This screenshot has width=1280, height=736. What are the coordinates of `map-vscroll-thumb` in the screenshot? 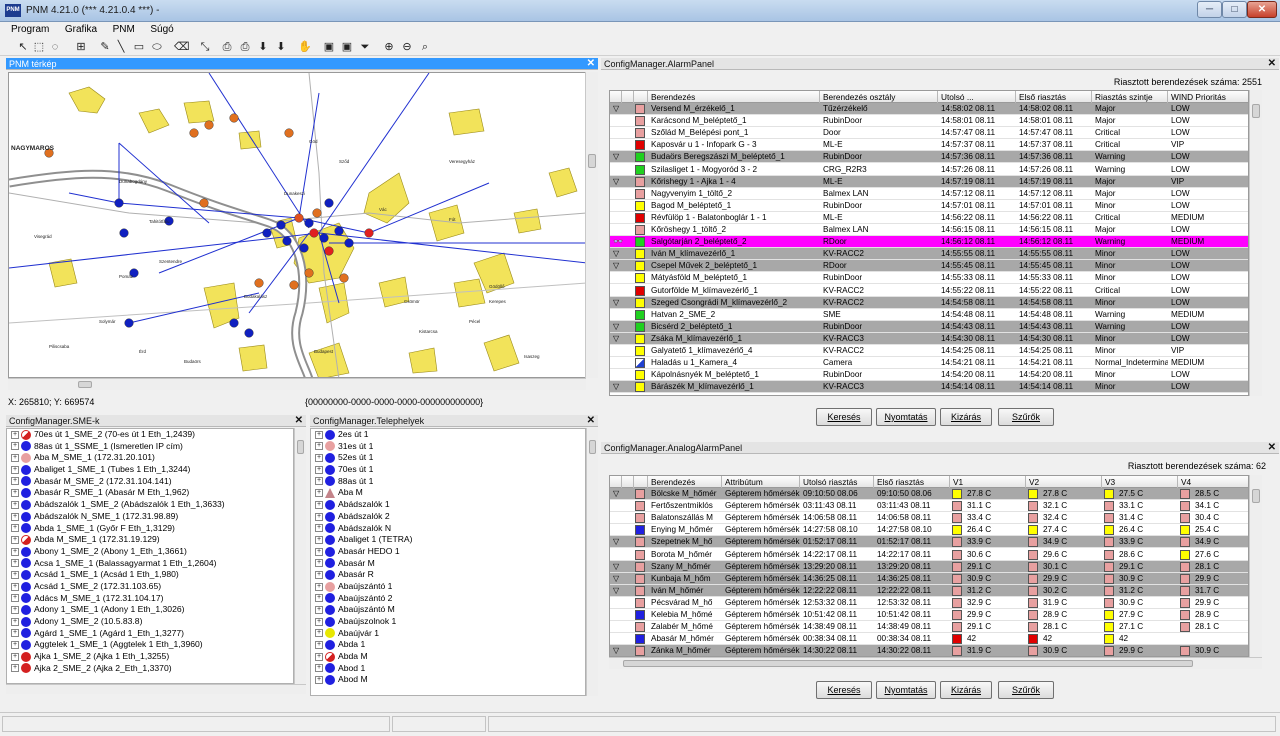 It's located at (592, 161).